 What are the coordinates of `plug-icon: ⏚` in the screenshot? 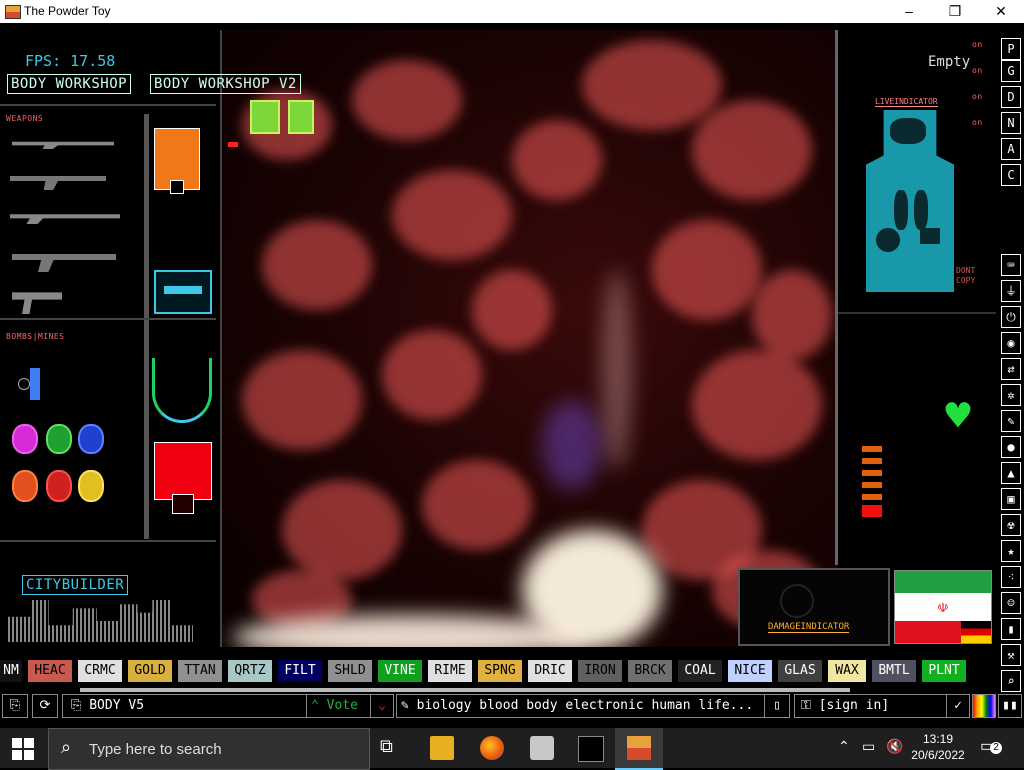 It's located at (1011, 291).